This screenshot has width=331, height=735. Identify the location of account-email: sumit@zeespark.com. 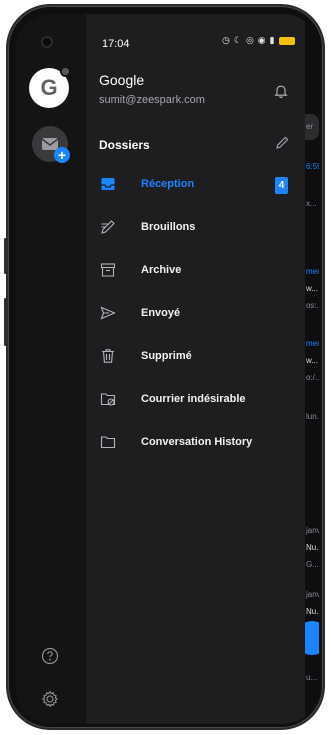
(152, 100).